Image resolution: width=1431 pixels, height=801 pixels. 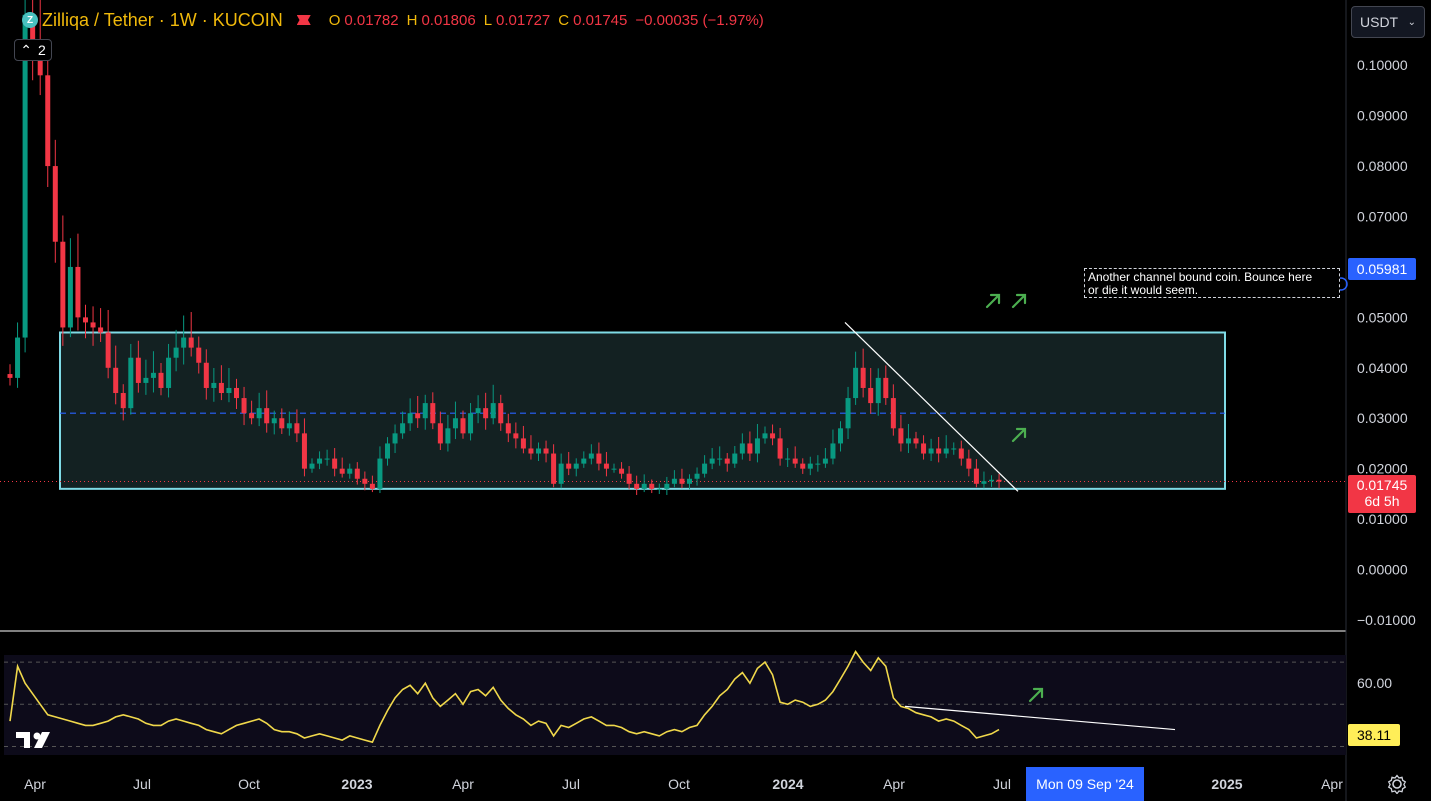 I want to click on rsi-tick-label: 60.00, so click(x=1374, y=683).